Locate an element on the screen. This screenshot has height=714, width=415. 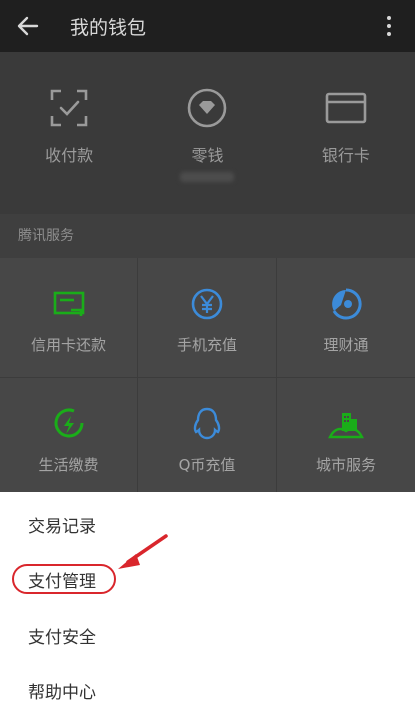
wallet-label: 零钱 is located at coordinates (207, 155).